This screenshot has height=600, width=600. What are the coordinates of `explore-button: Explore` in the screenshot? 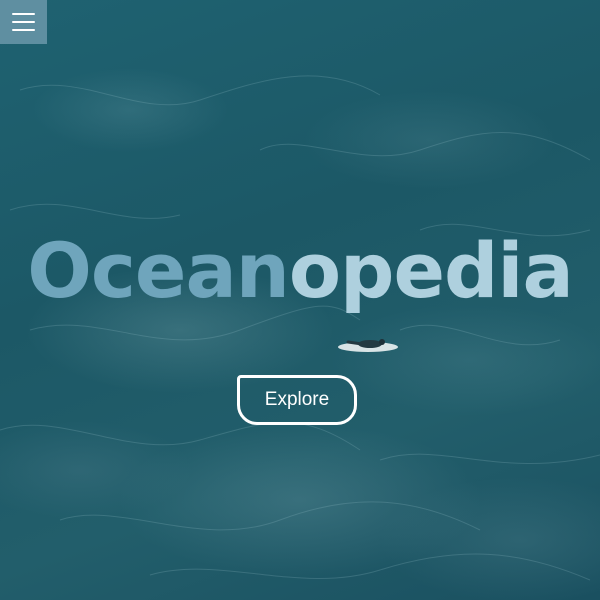 It's located at (297, 400).